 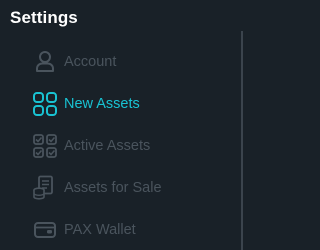 I want to click on menu-item-active-assets: Active Assets, so click(x=115, y=146).